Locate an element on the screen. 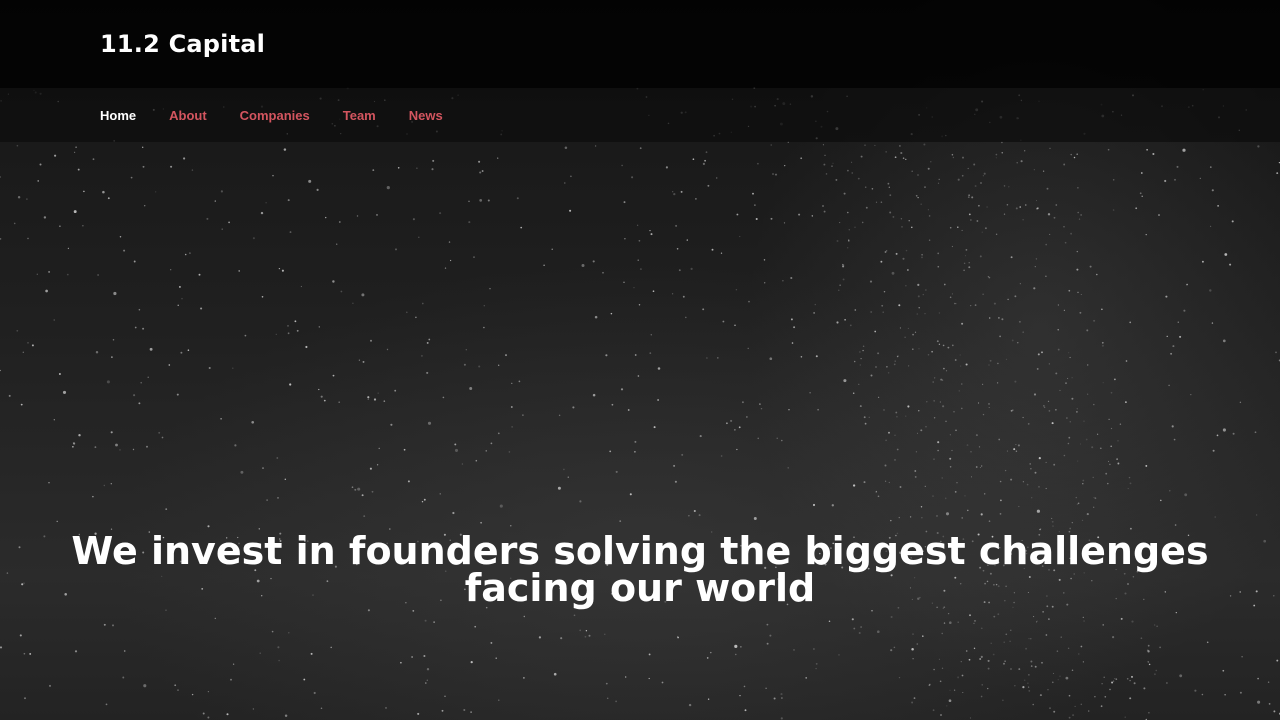 The height and width of the screenshot is (720, 1280). nav-companies: Companies is located at coordinates (275, 115).